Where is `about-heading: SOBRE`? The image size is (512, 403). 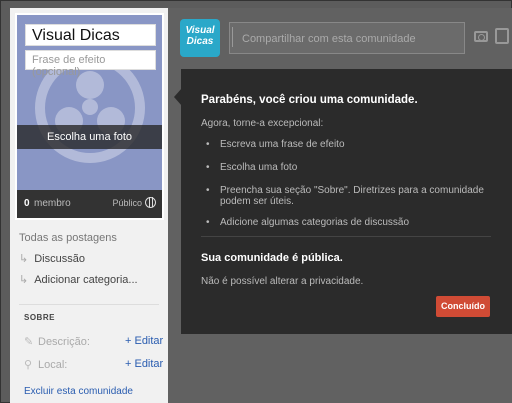
about-heading: SOBRE is located at coordinates (39, 317).